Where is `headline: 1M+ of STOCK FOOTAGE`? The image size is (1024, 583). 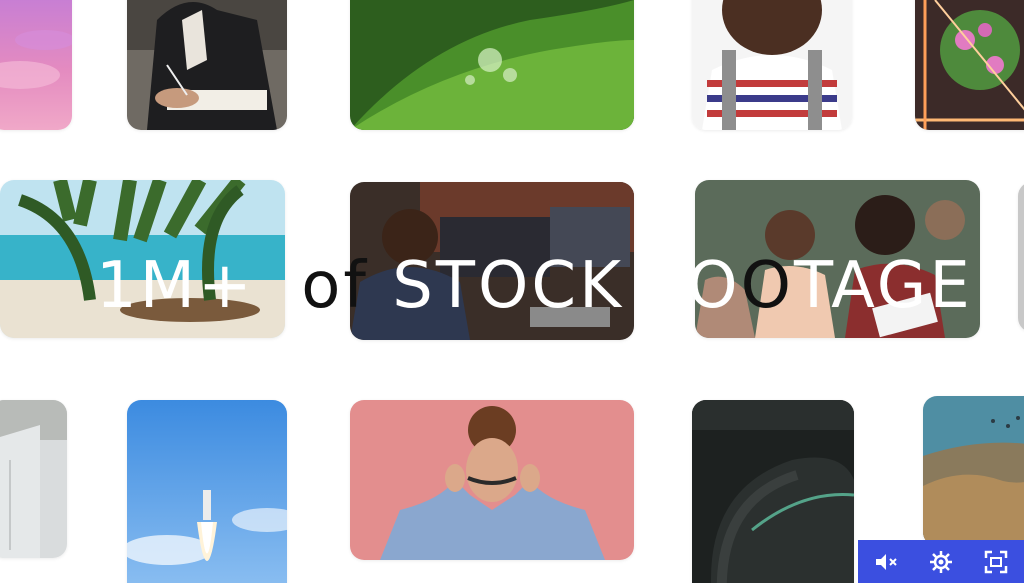 headline: 1M+ of STOCK FOOTAGE is located at coordinates (533, 286).